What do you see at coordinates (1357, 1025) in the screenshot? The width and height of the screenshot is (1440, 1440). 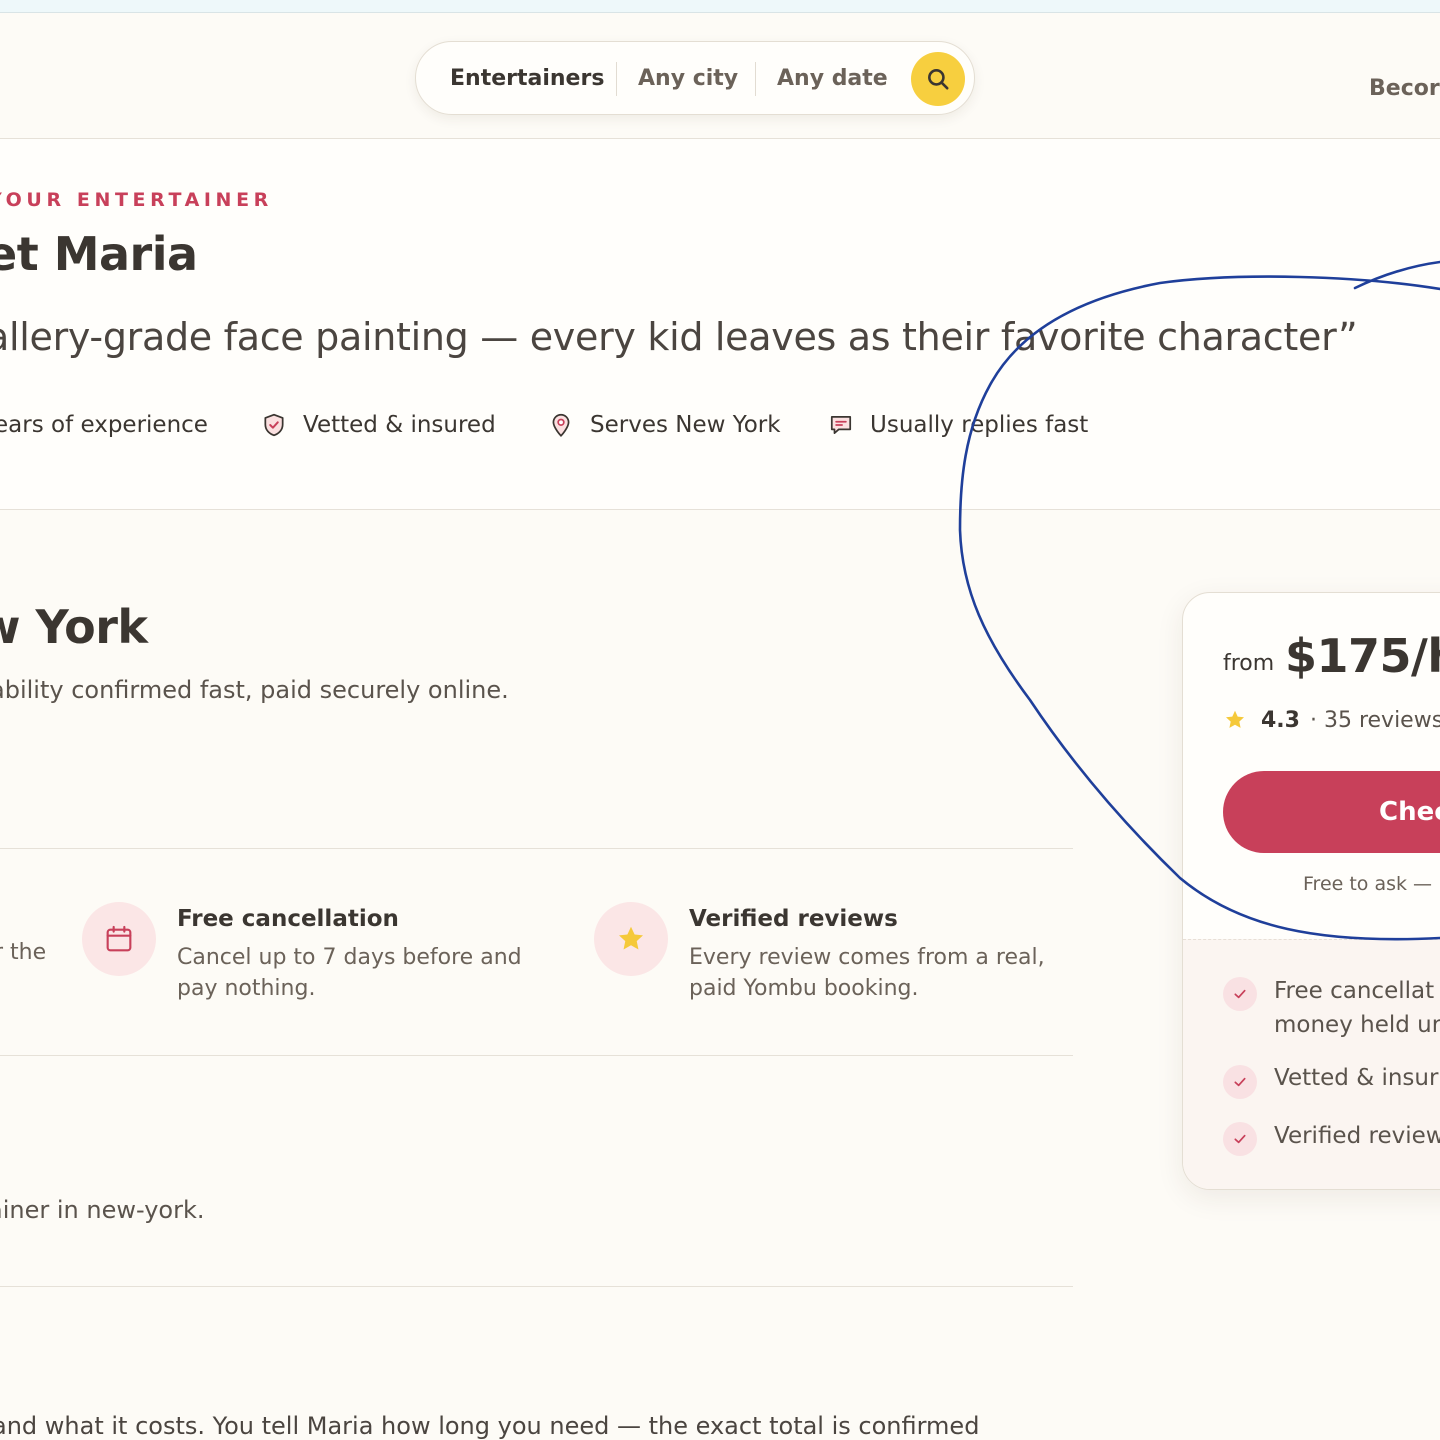 I see `guarantee-text: money held ur` at bounding box center [1357, 1025].